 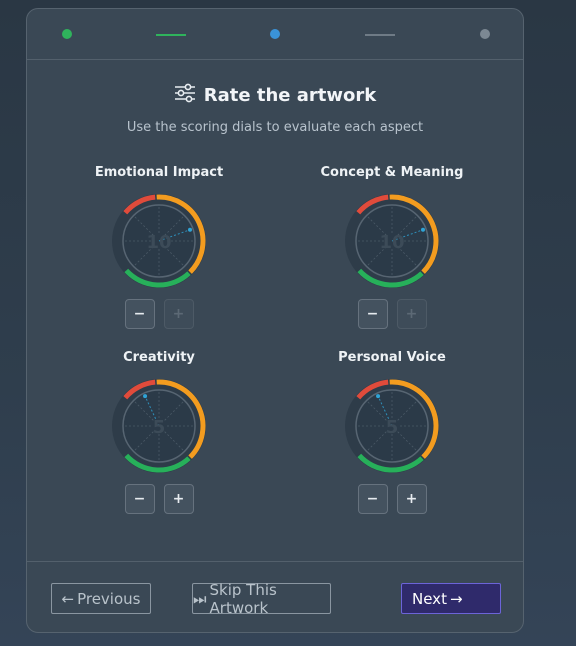 I want to click on previous-button: ← Previous, so click(x=101, y=598).